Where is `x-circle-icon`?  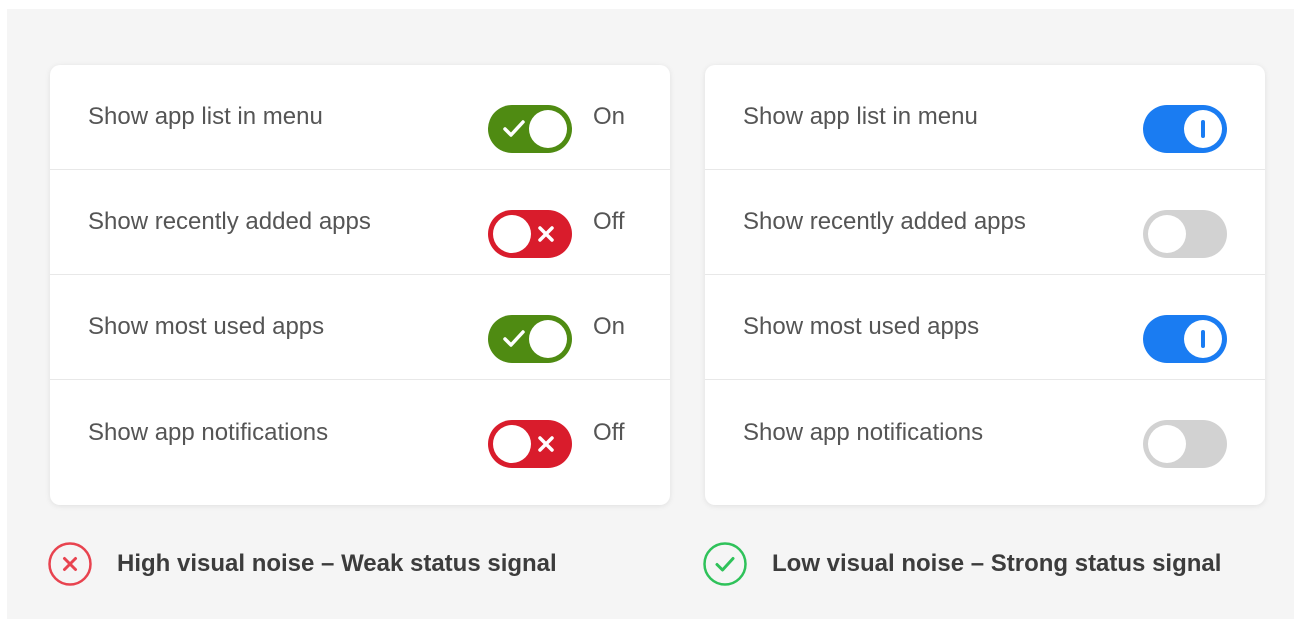
x-circle-icon is located at coordinates (70, 564).